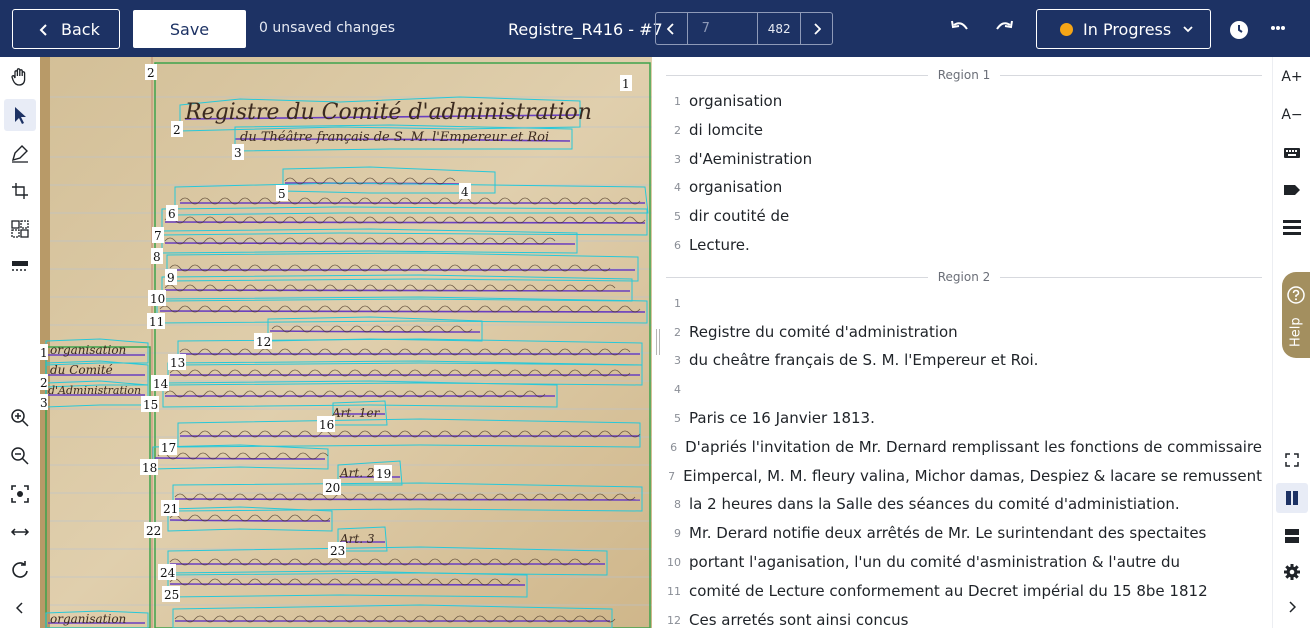 This screenshot has height=628, width=1310. I want to click on line-label: 7, so click(158, 235).